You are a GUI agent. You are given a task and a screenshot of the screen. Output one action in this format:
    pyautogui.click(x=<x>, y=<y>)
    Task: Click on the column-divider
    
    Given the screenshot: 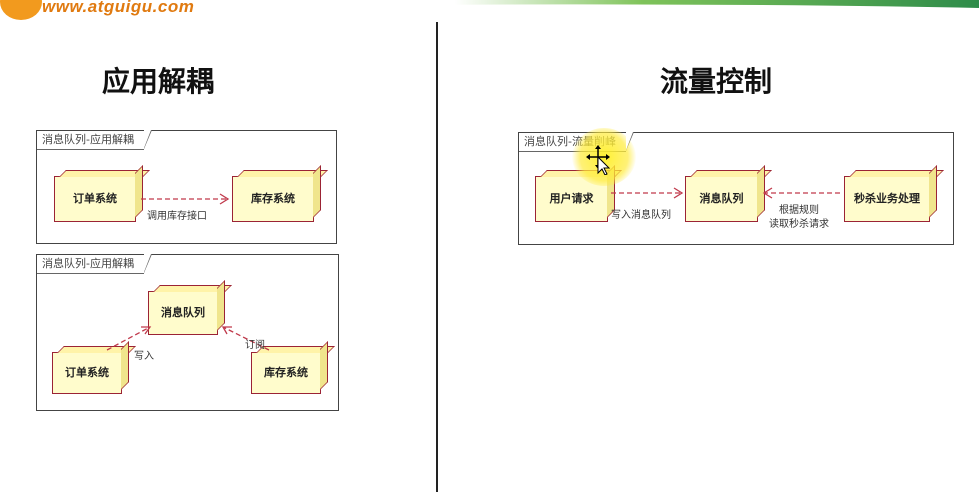 What is the action you would take?
    pyautogui.click(x=437, y=257)
    